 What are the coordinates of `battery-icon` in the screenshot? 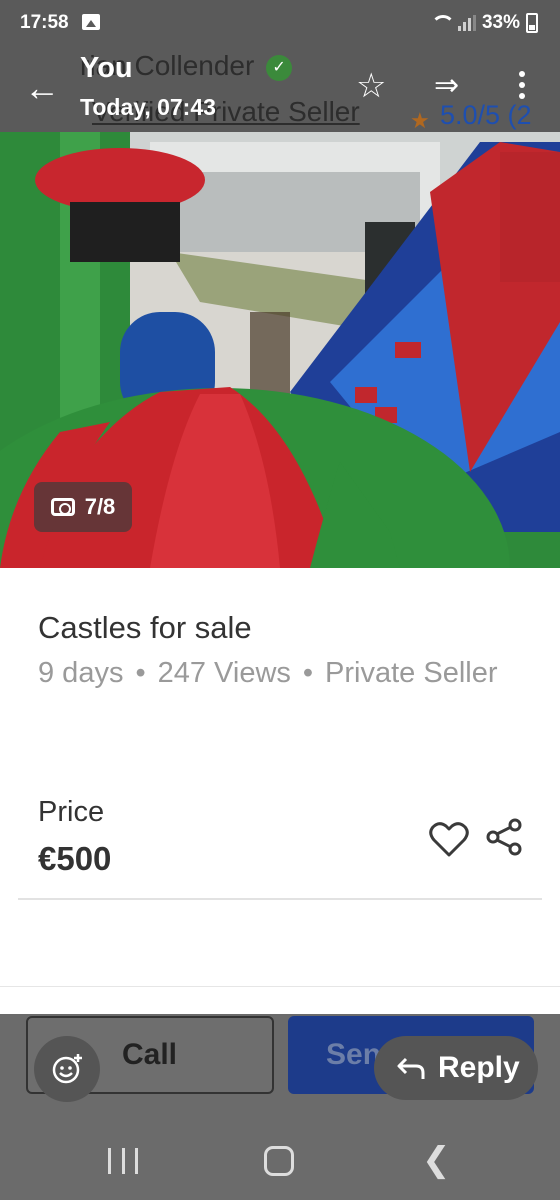 It's located at (532, 23).